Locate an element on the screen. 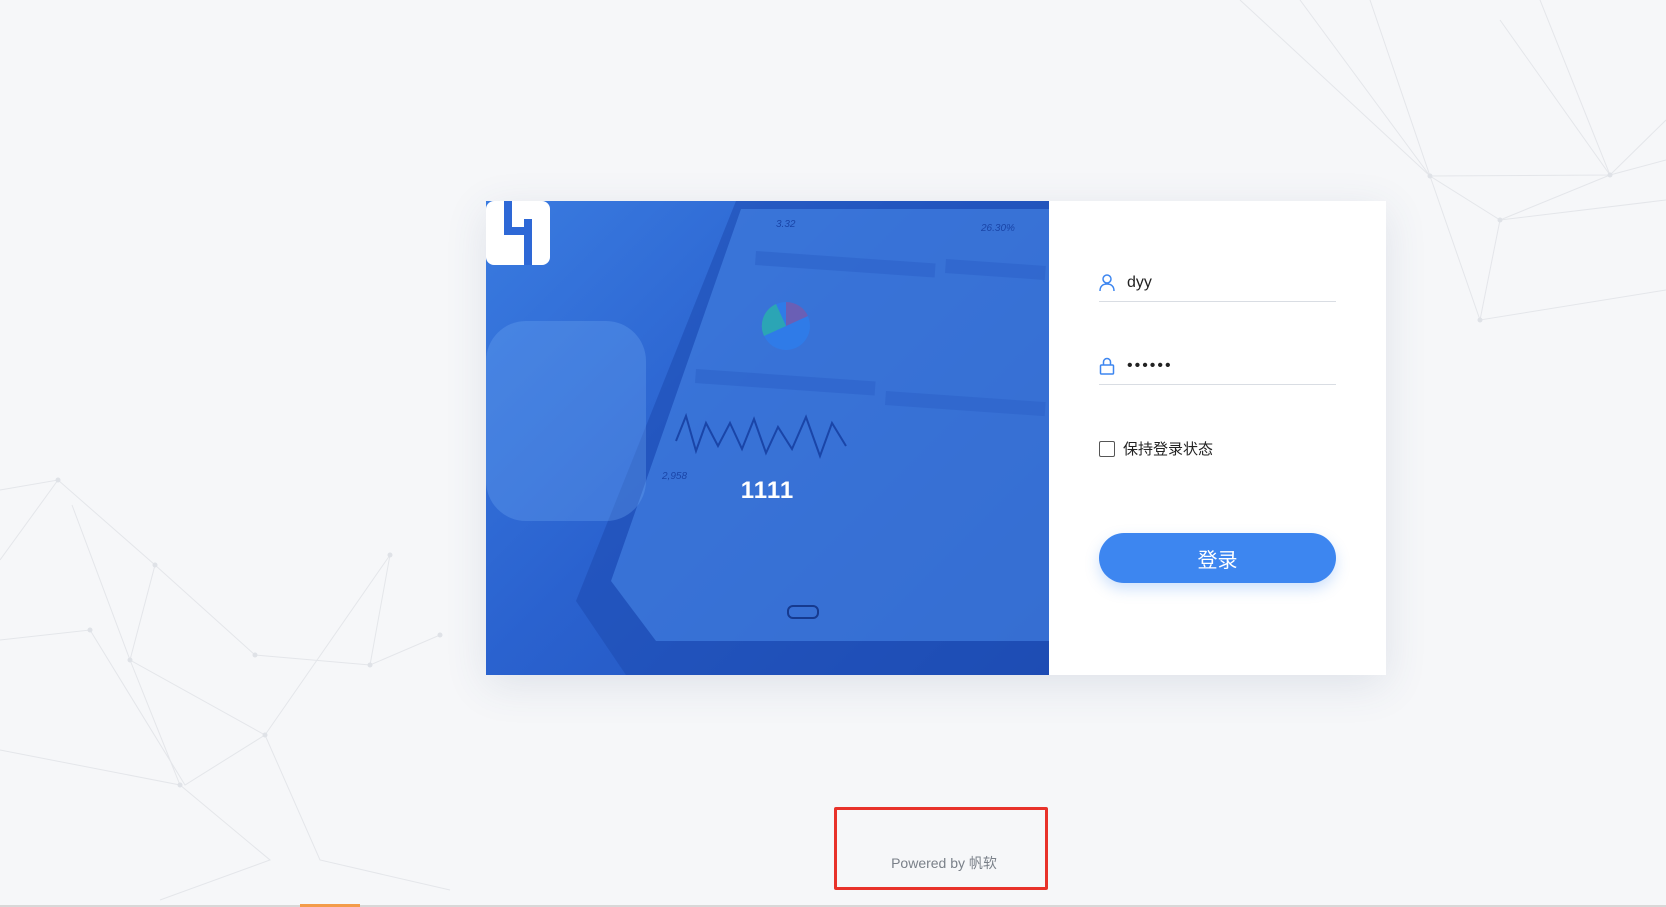 This screenshot has height=907, width=1666. highlight-box: Powered by 帆软 is located at coordinates (941, 848).